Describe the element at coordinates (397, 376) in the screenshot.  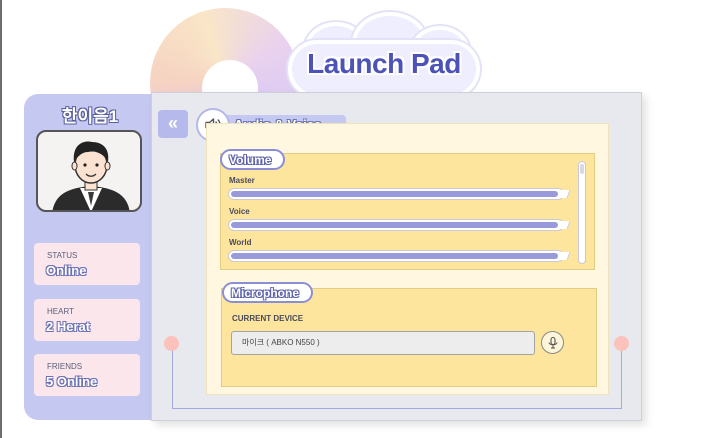
I see `connector-line` at that location.